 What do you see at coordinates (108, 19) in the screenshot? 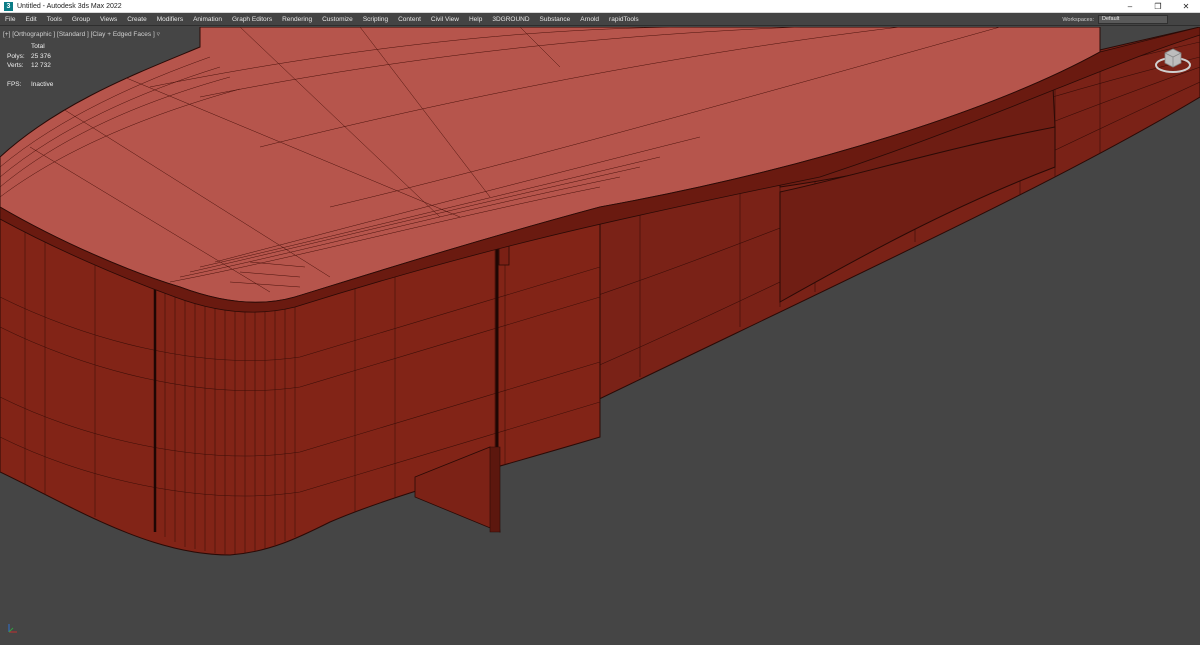
I see `menu-views: Views` at bounding box center [108, 19].